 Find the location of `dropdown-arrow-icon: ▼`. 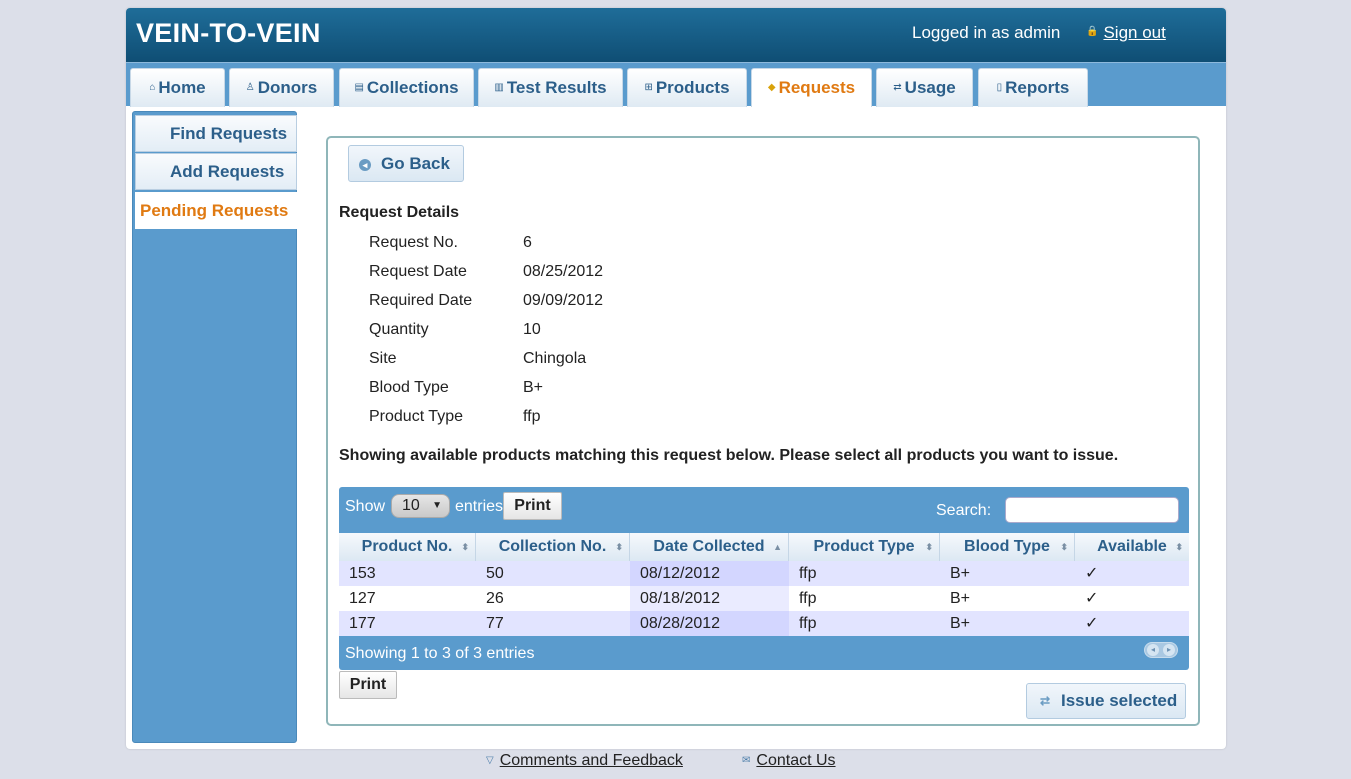

dropdown-arrow-icon: ▼ is located at coordinates (437, 505).